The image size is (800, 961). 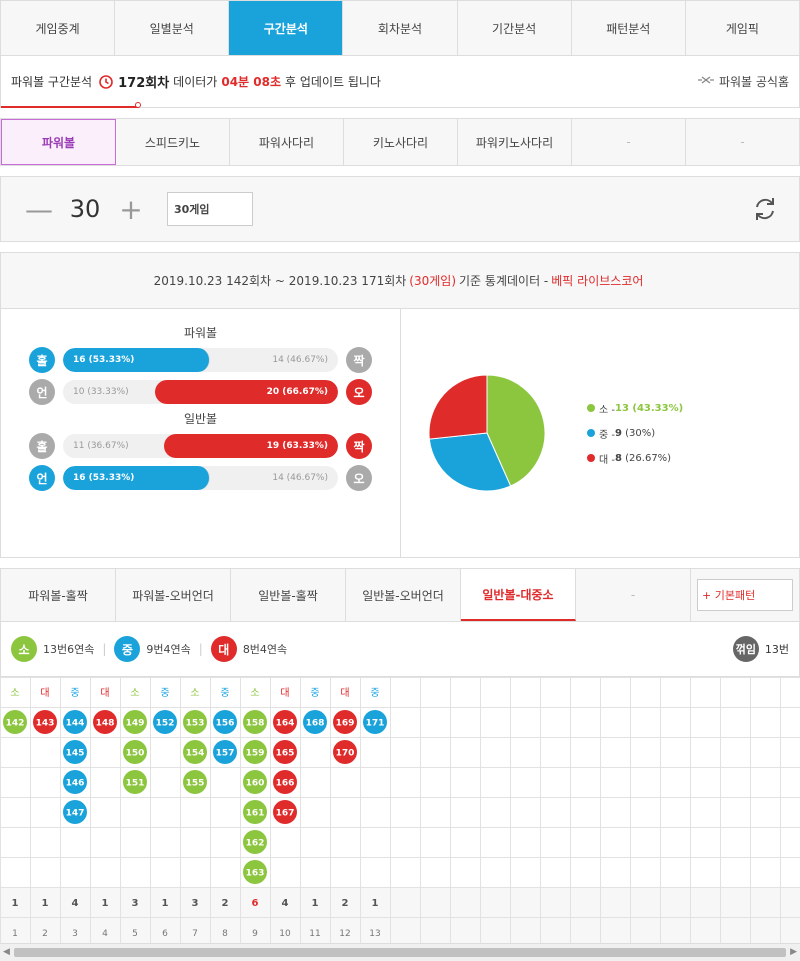 What do you see at coordinates (344, 934) in the screenshot?
I see `column-index: 12` at bounding box center [344, 934].